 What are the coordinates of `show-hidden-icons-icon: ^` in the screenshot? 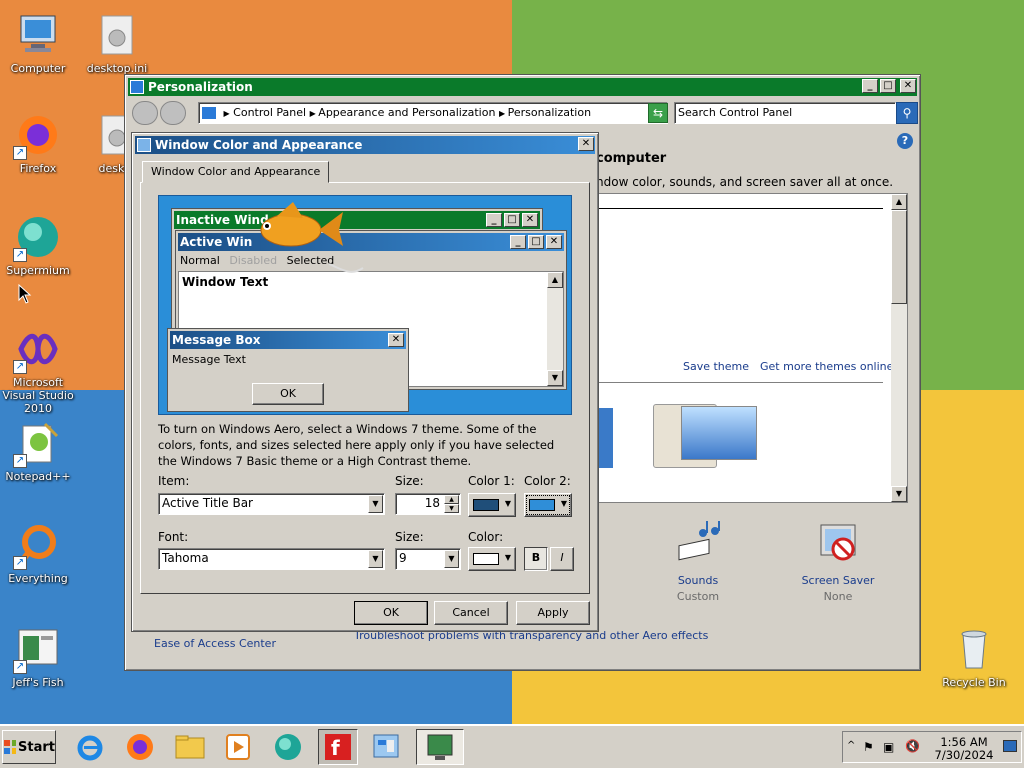 It's located at (851, 745).